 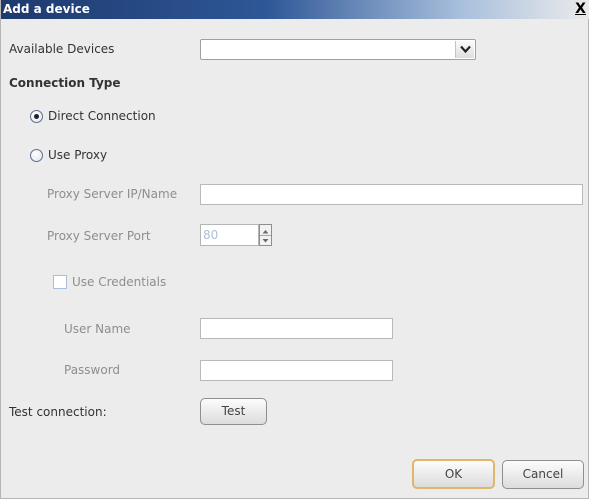 What do you see at coordinates (453, 474) in the screenshot?
I see `ok-button: OK` at bounding box center [453, 474].